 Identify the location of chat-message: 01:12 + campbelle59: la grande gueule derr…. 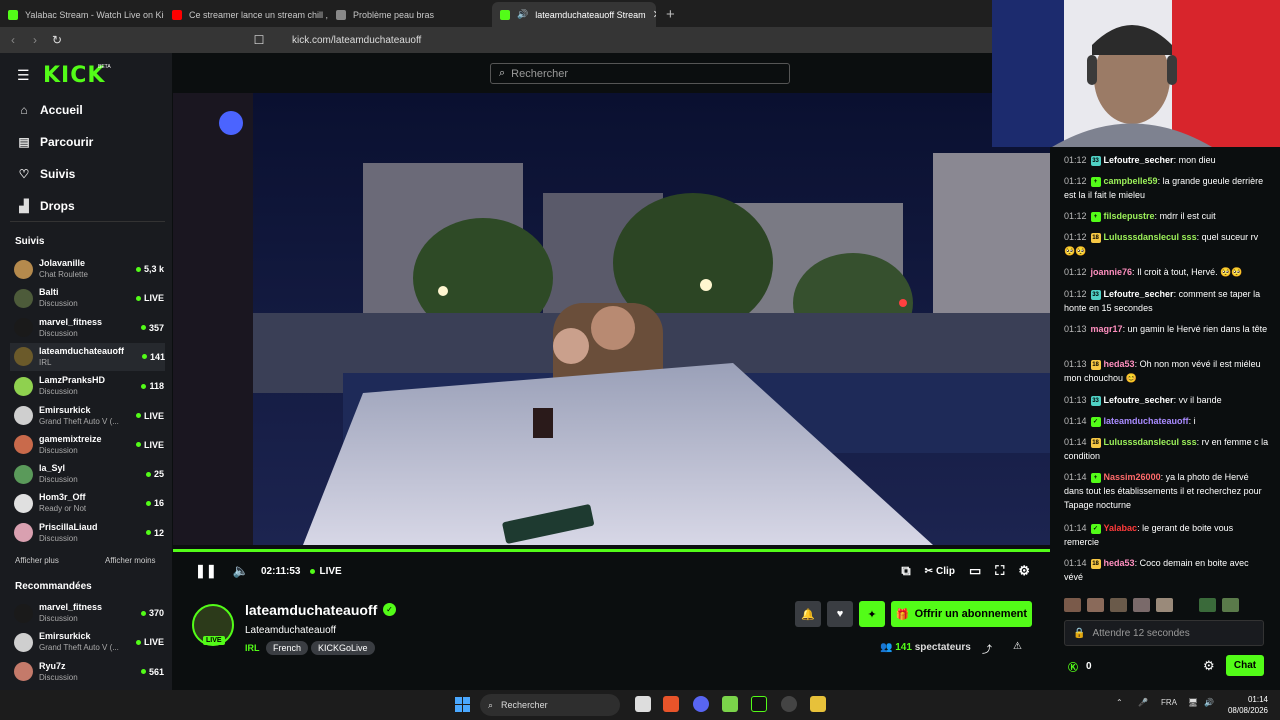
(1166, 188).